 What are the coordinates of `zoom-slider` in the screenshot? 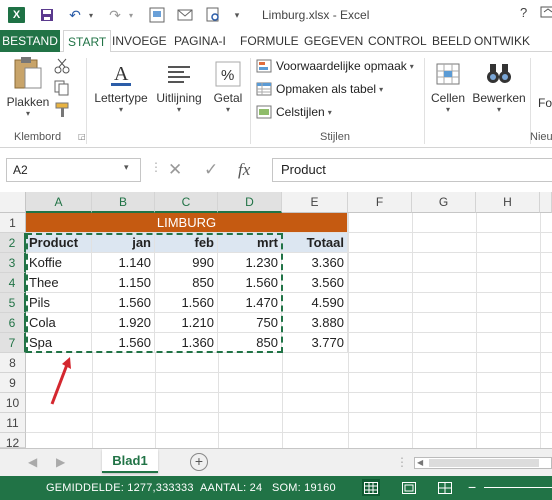 It's located at (518, 487).